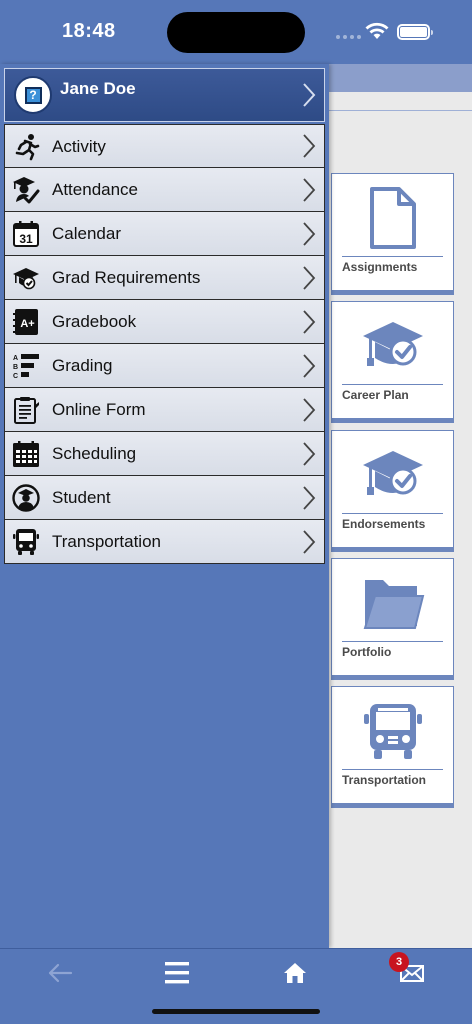  Describe the element at coordinates (164, 234) in the screenshot. I see `menu-item-calendar: 31 Calendar` at that location.